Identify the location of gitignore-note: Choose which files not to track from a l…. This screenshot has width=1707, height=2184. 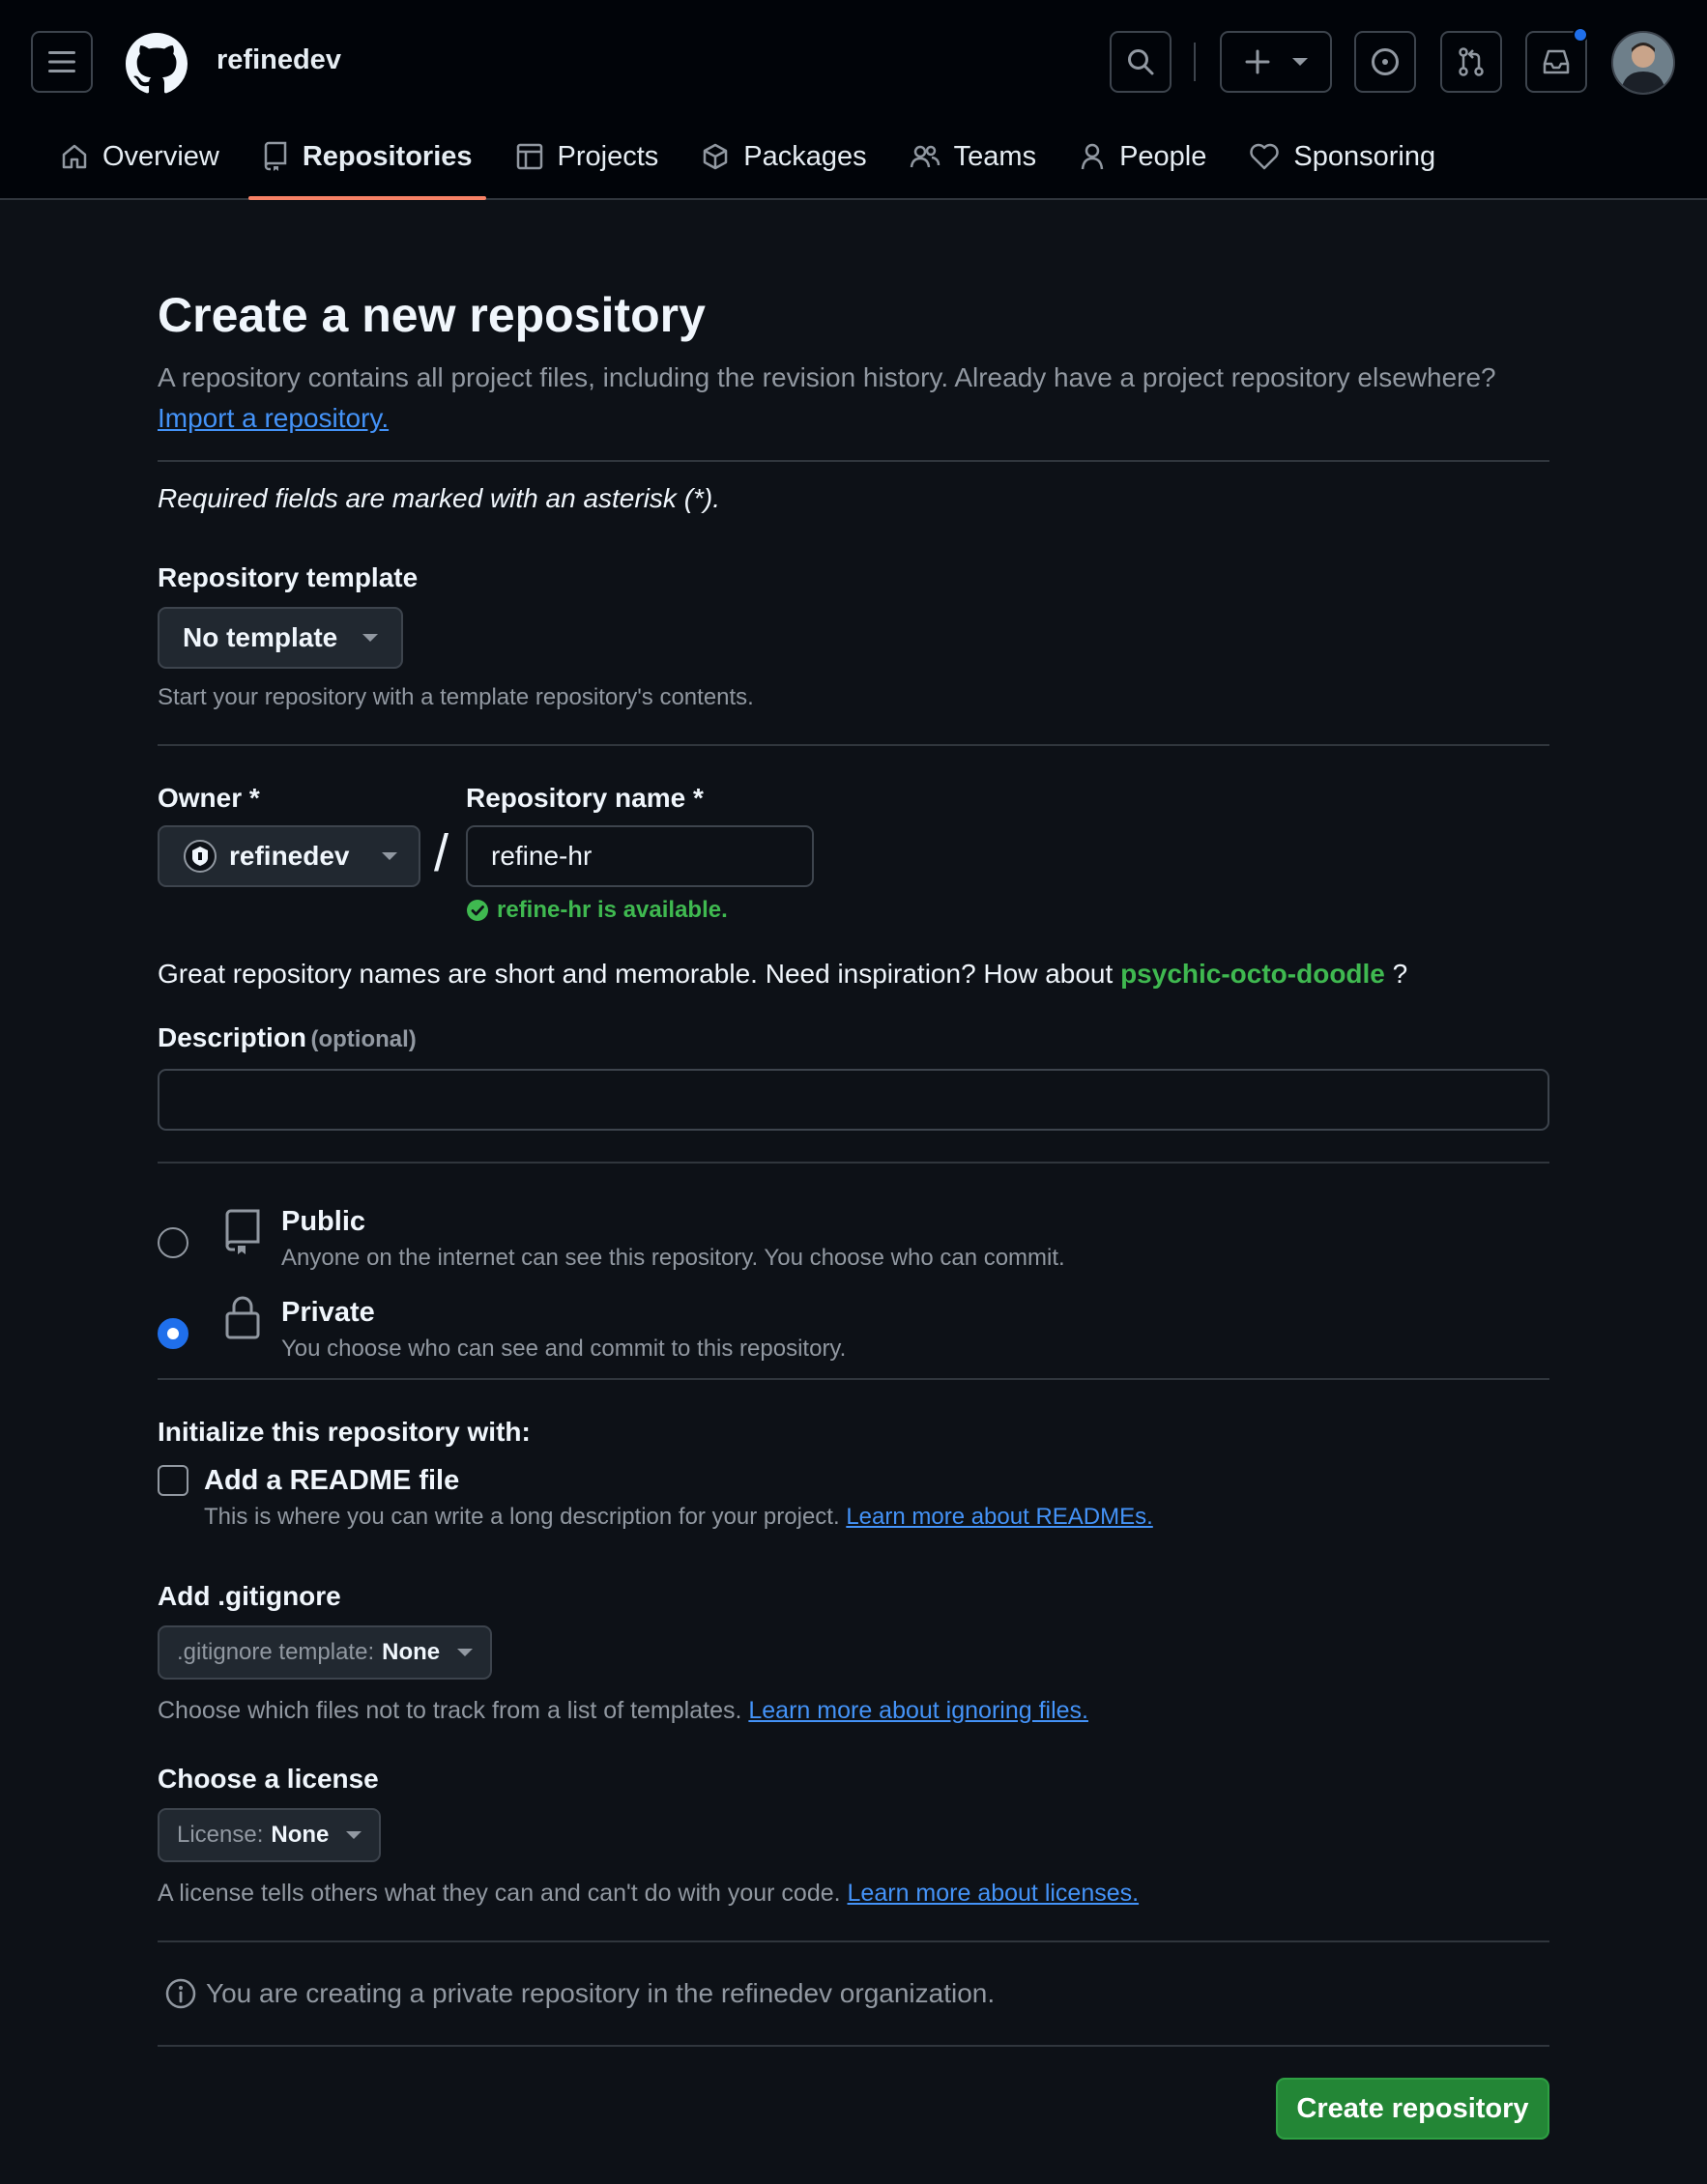
(854, 1711).